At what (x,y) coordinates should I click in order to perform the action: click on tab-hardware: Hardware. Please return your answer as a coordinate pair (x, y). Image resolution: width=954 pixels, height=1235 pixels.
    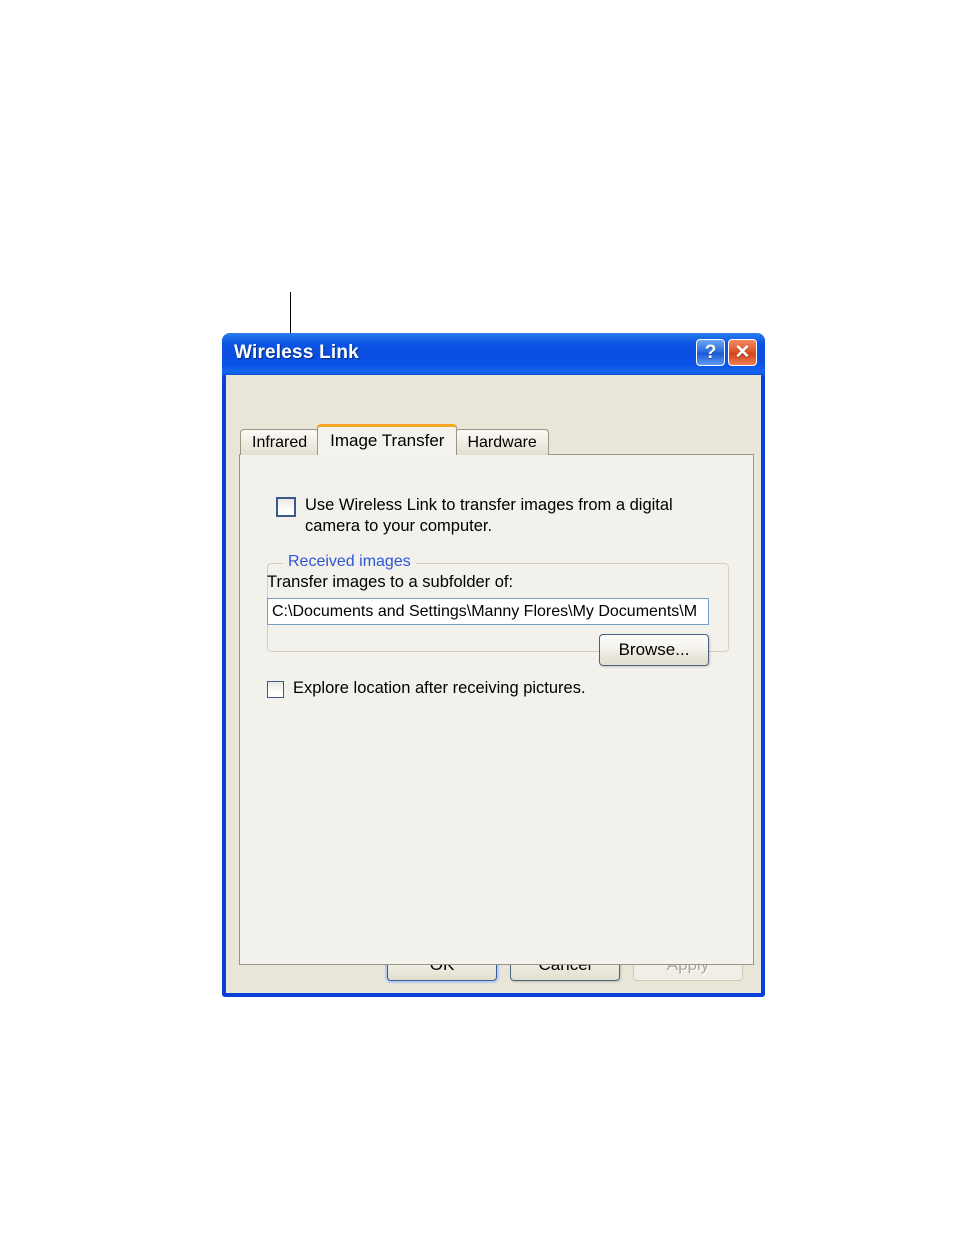
    Looking at the image, I should click on (502, 442).